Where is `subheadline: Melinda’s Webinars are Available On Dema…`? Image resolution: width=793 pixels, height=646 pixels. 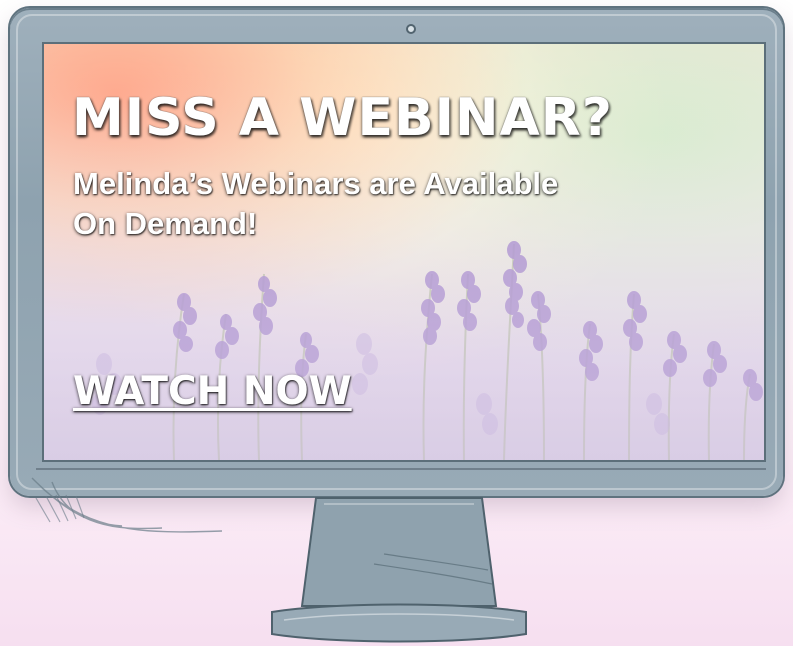
subheadline: Melinda’s Webinars are Available On Dema… is located at coordinates (315, 204).